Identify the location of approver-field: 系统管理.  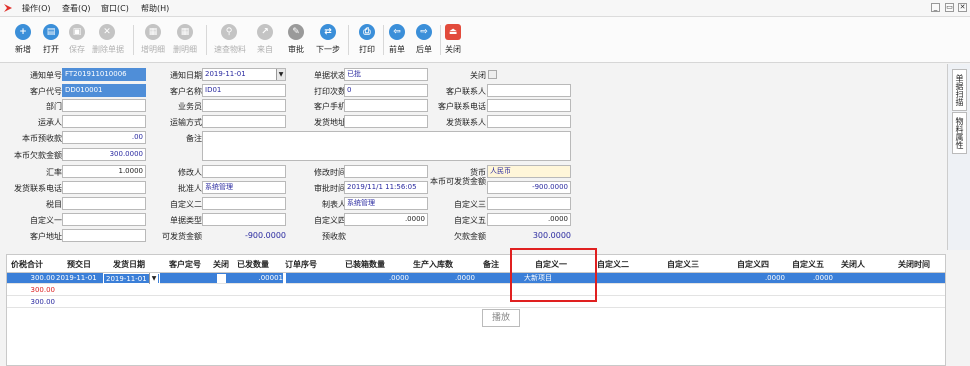
(244, 187).